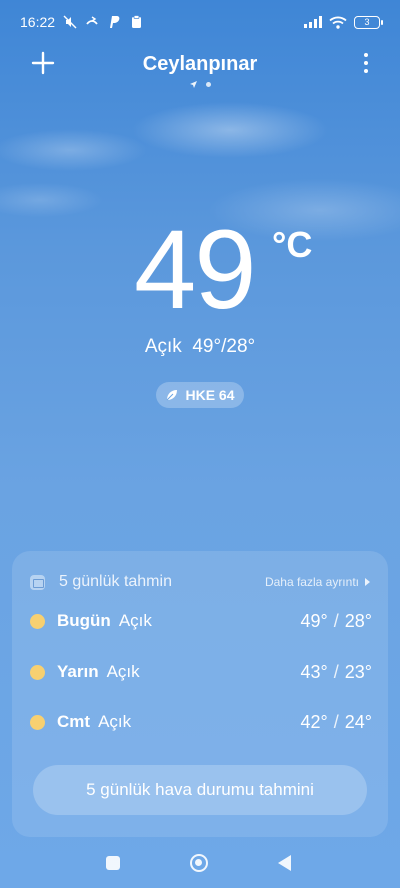 The height and width of the screenshot is (888, 400). What do you see at coordinates (284, 863) in the screenshot?
I see `back-button` at bounding box center [284, 863].